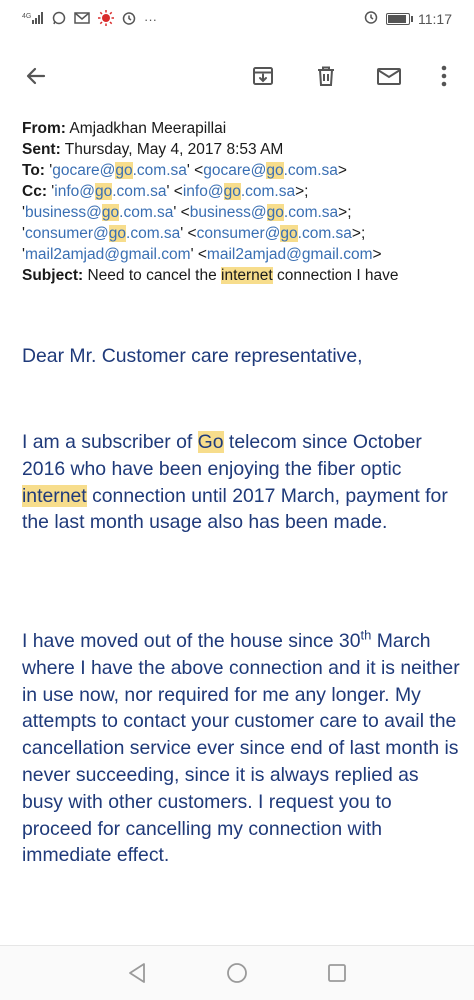 This screenshot has height=1000, width=474. I want to click on status-bar-left: 4G ···, so click(89, 20).